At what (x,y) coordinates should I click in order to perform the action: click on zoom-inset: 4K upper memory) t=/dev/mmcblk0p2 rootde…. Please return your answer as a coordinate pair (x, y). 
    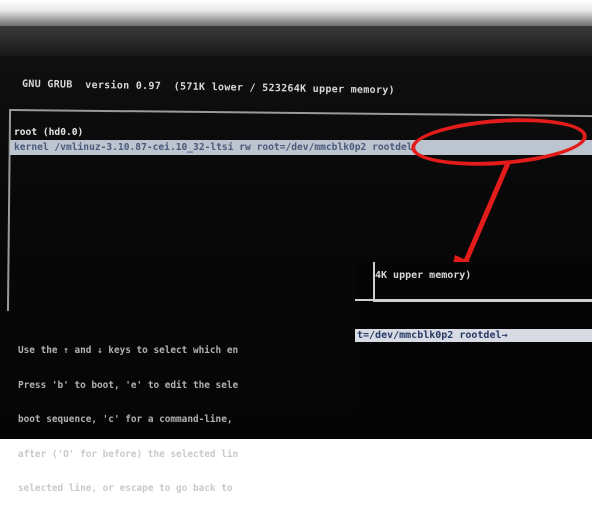
    Looking at the image, I should click on (473, 350).